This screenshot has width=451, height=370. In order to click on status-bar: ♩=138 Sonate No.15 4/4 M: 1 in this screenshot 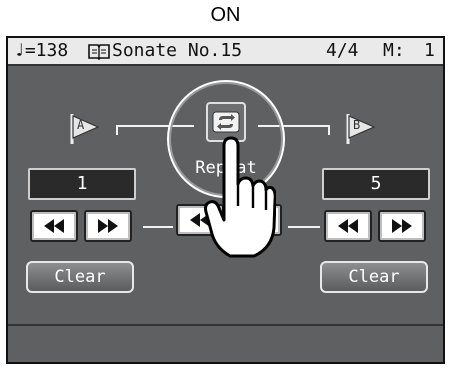, I will do `click(225, 52)`.